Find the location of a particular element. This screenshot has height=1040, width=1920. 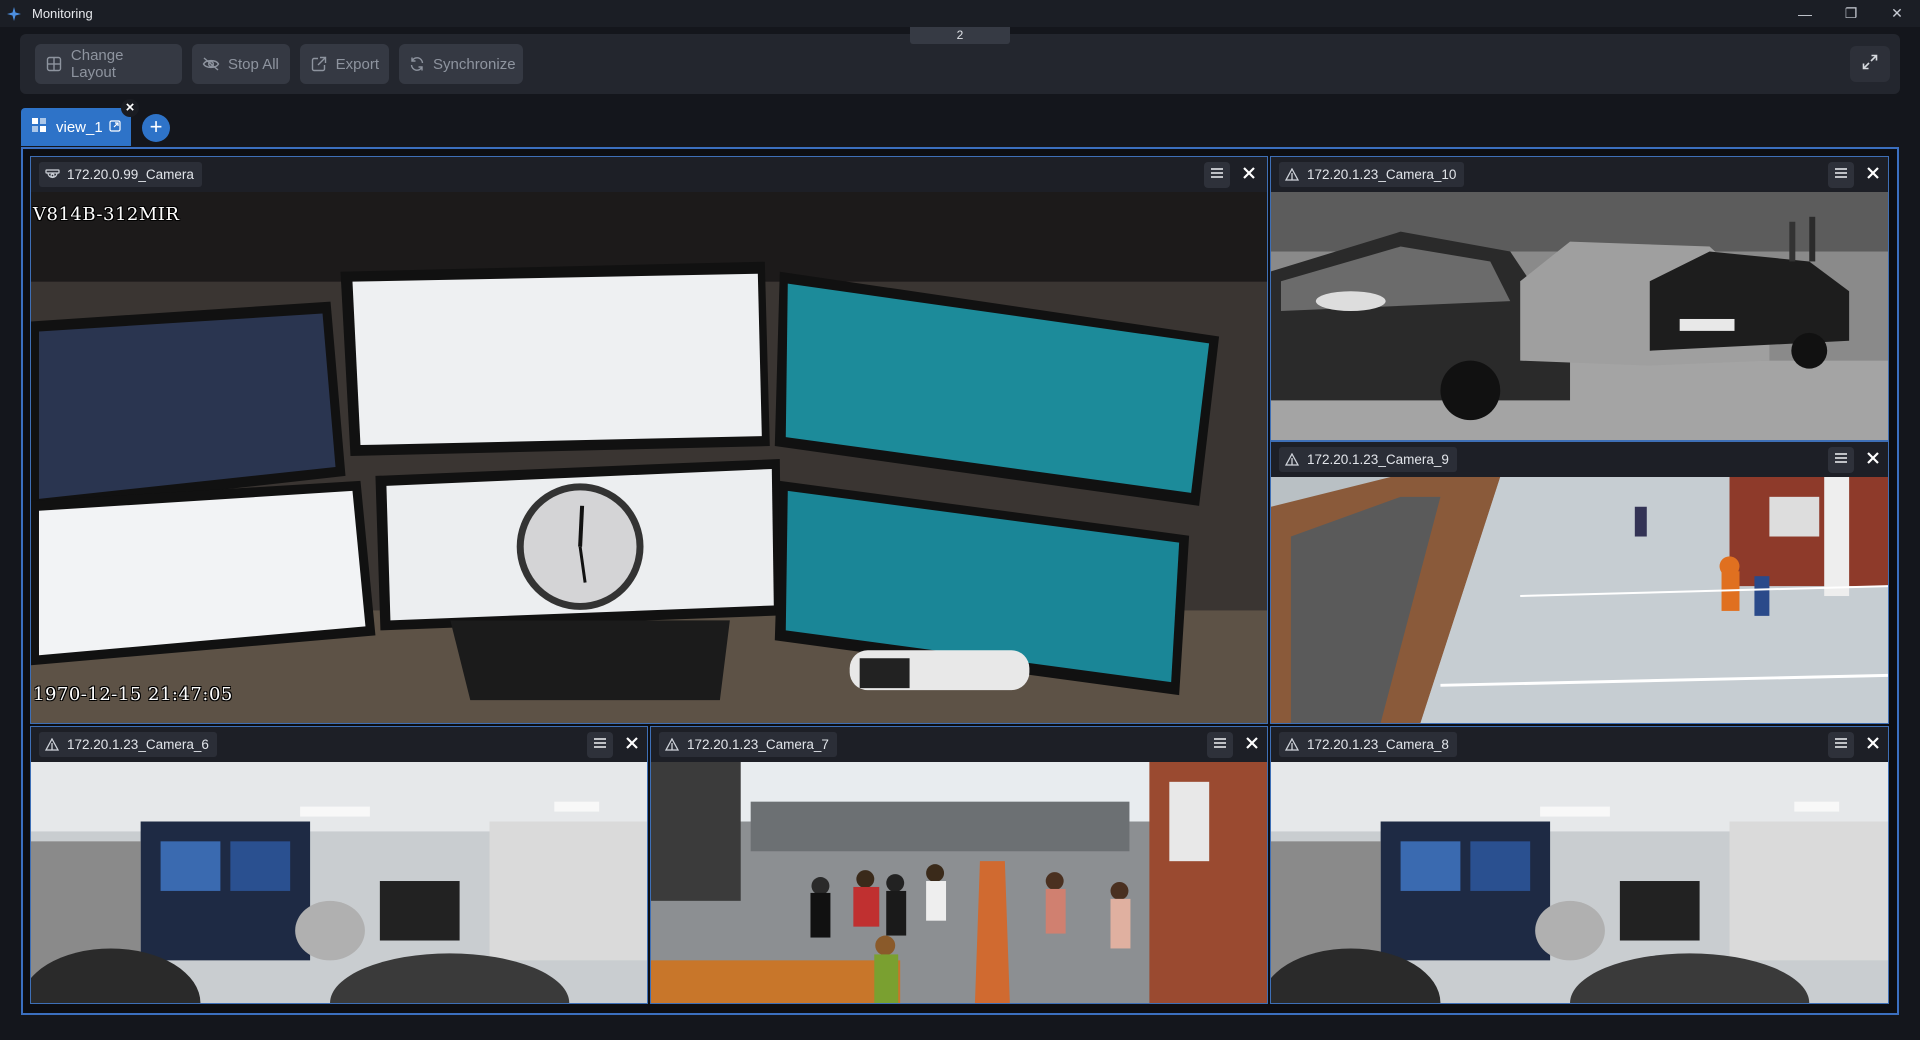

change-layout-label: Change Layout is located at coordinates (97, 64).